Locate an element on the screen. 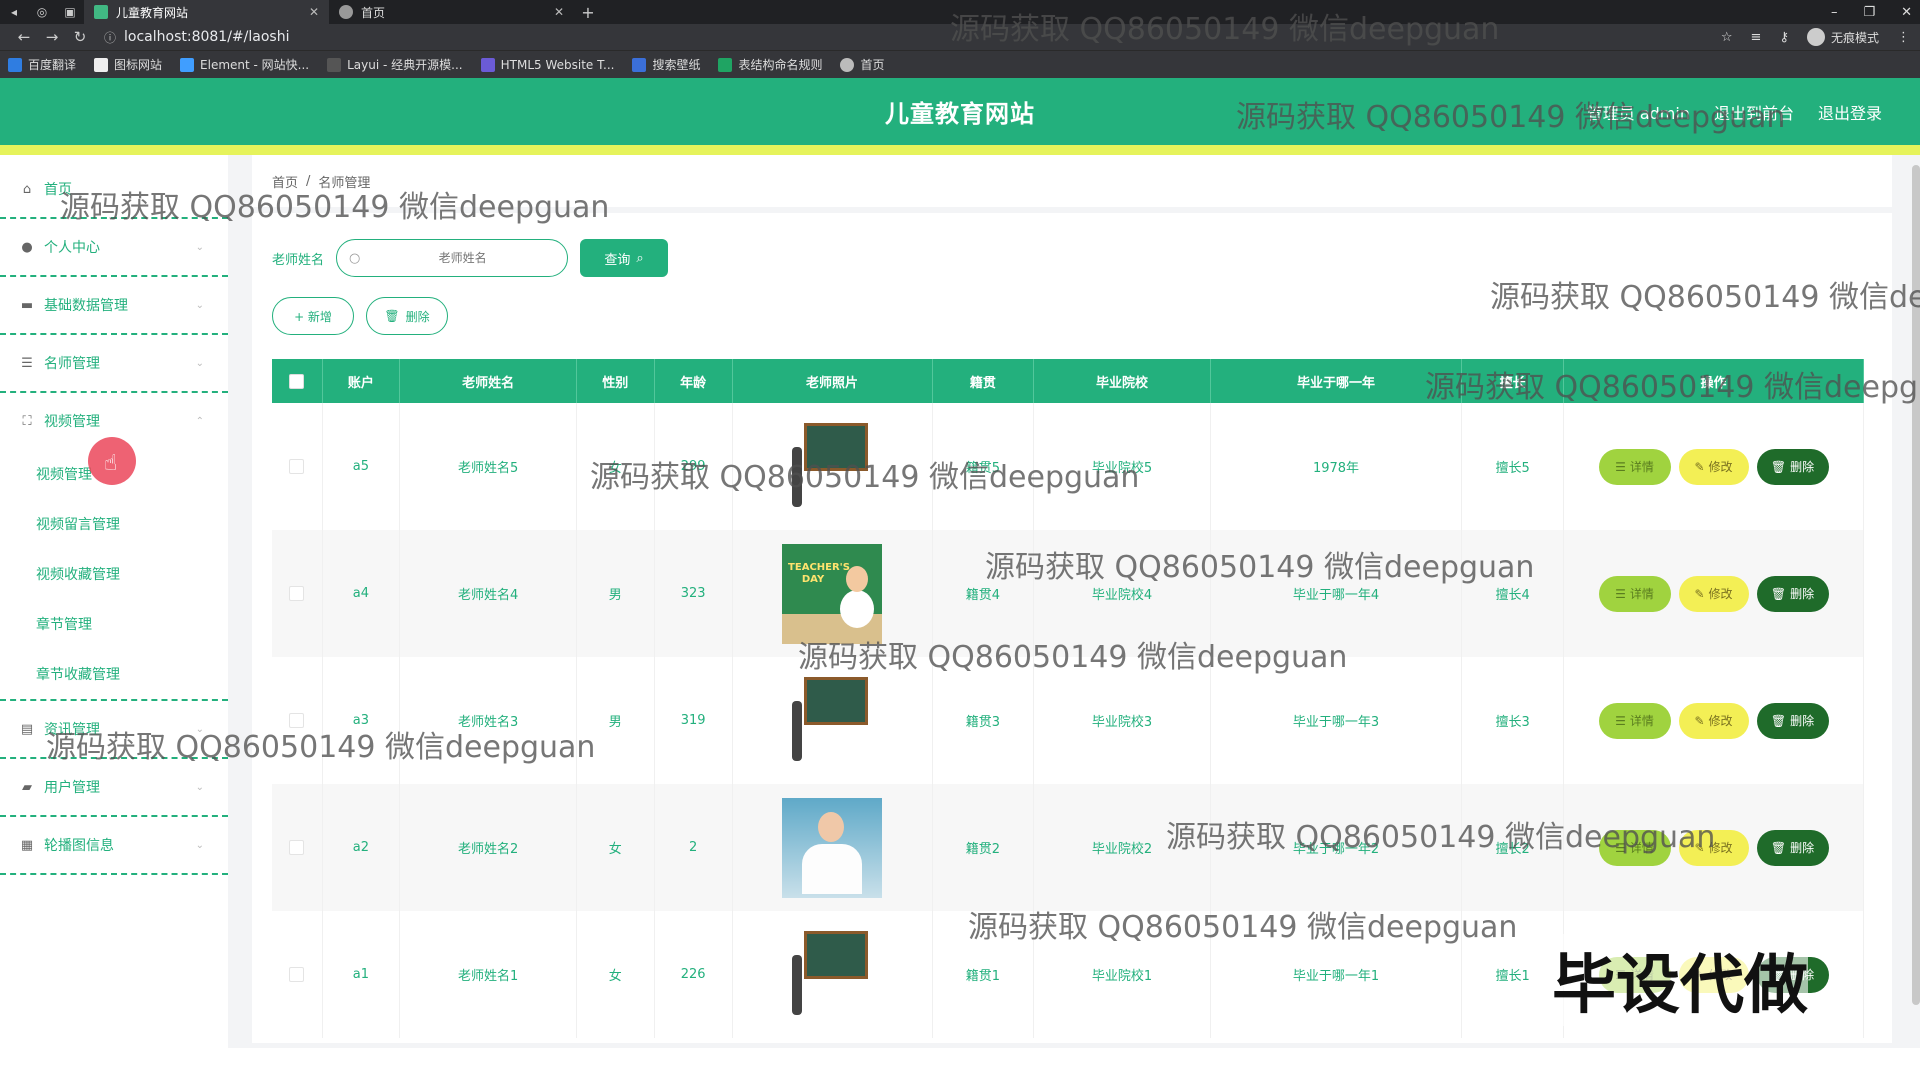 Image resolution: width=1920 pixels, height=1072 pixels. cell-origin: 籍贯1 is located at coordinates (983, 974).